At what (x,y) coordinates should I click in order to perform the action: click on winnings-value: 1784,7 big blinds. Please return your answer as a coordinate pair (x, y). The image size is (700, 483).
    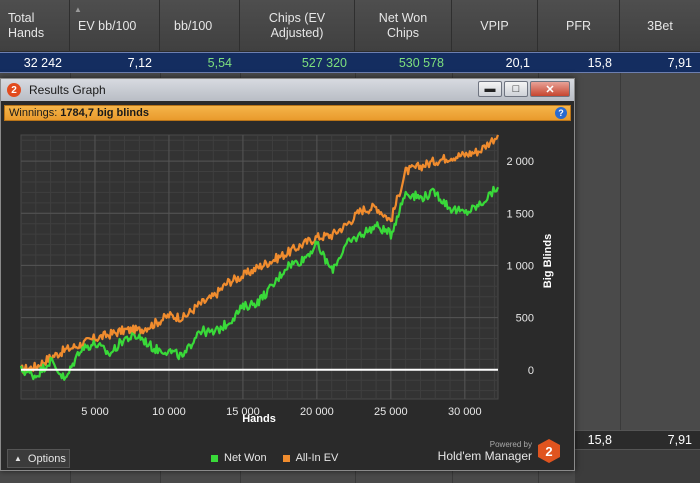
    Looking at the image, I should click on (104, 113).